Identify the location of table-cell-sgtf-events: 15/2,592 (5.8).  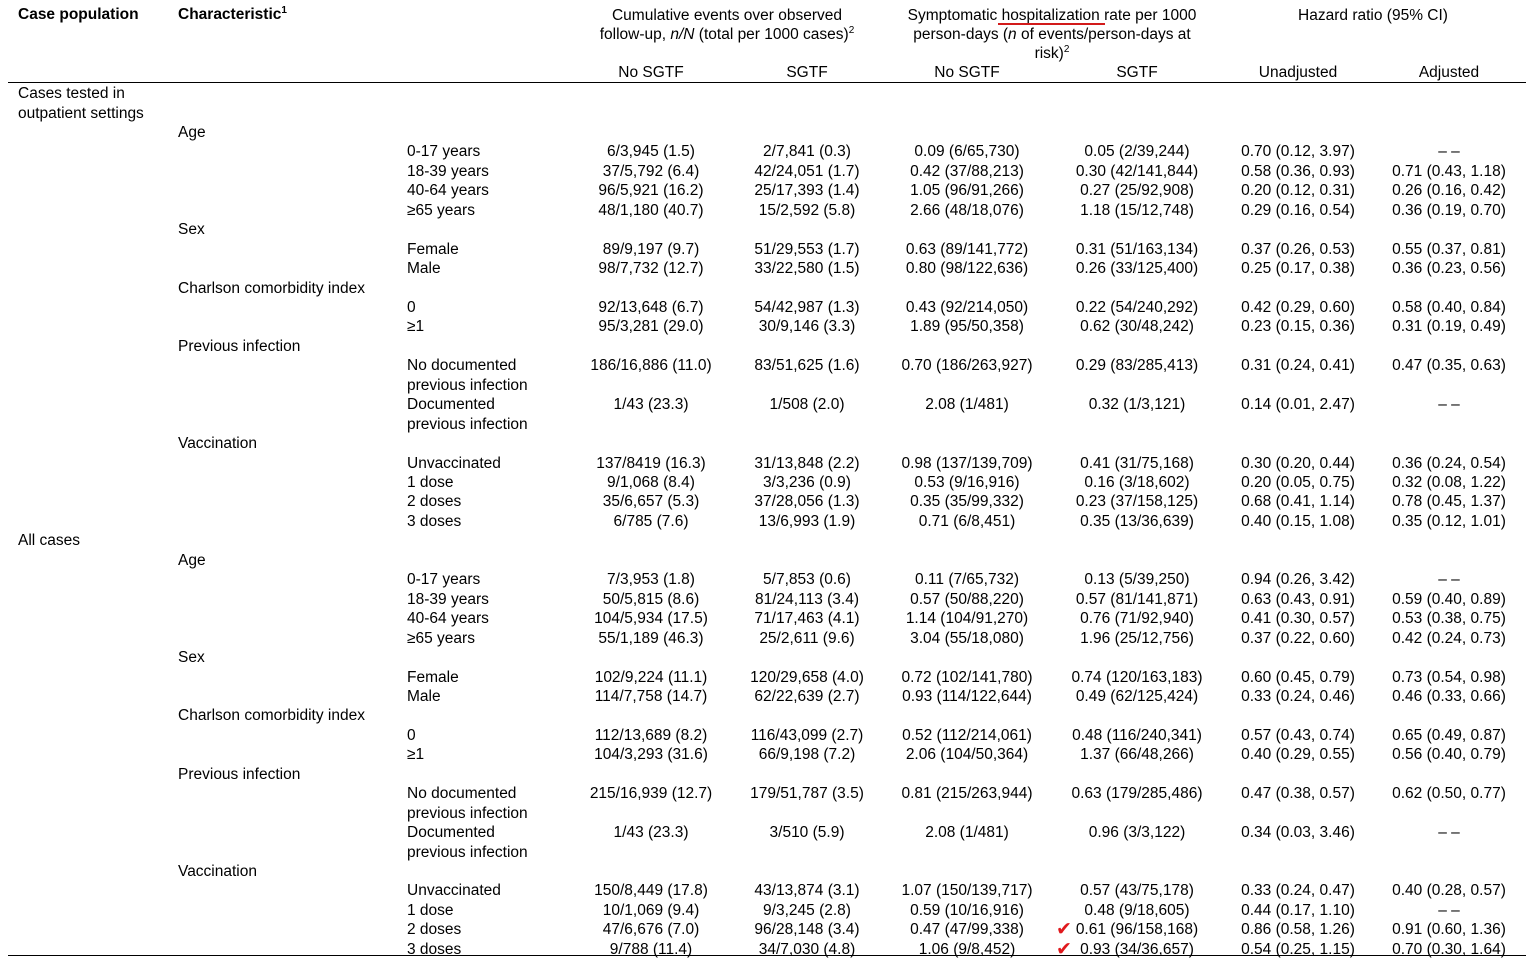
(807, 210).